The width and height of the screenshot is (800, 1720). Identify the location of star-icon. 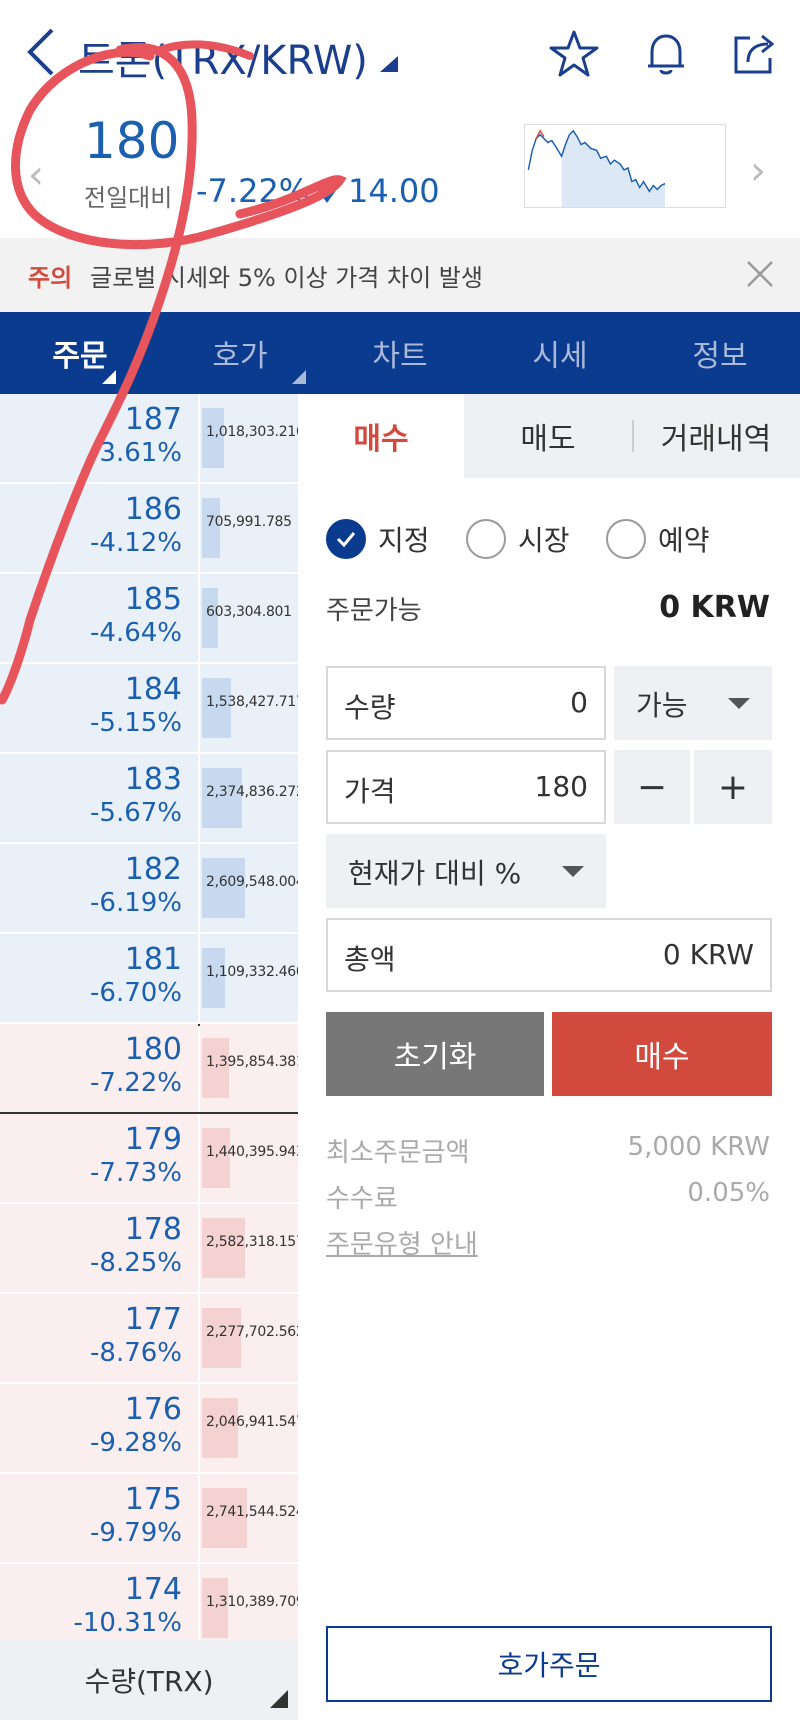
(574, 54).